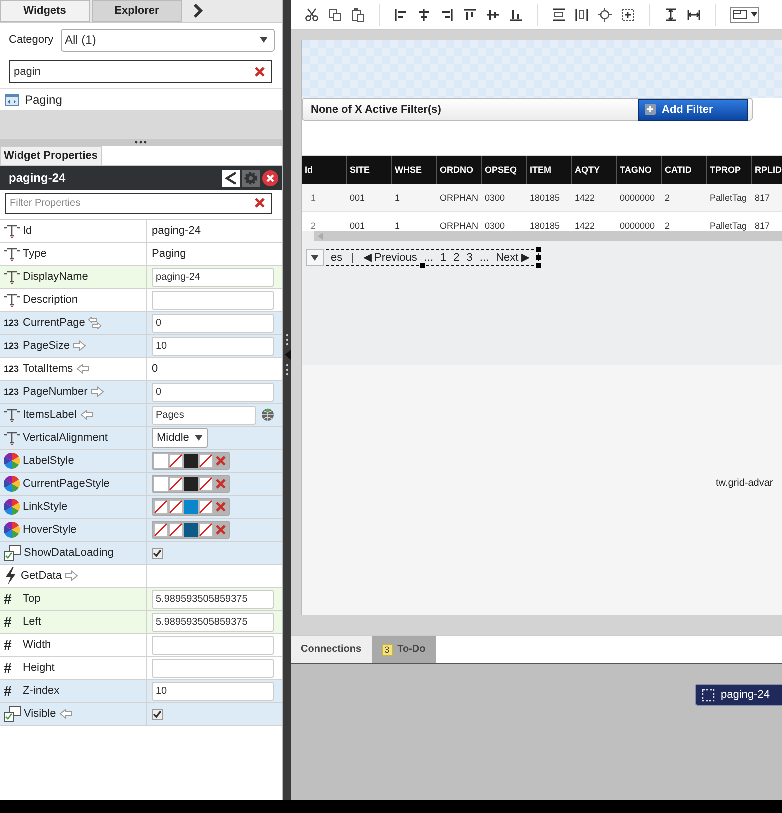 Image resolution: width=782 pixels, height=813 pixels. I want to click on previous-link: ◀ Previous, so click(390, 257).